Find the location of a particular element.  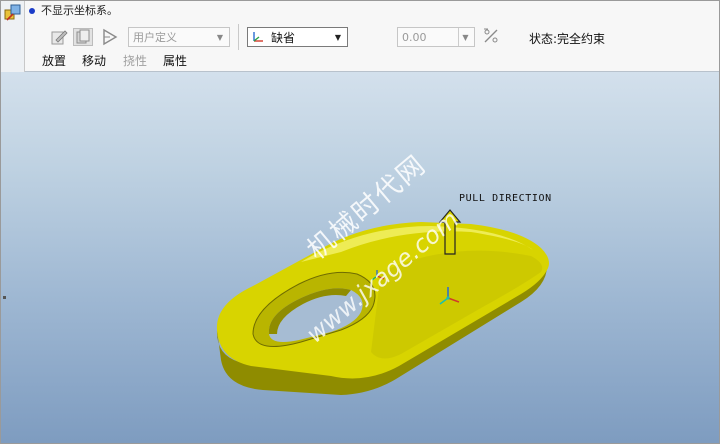

flip-button is located at coordinates (110, 37).